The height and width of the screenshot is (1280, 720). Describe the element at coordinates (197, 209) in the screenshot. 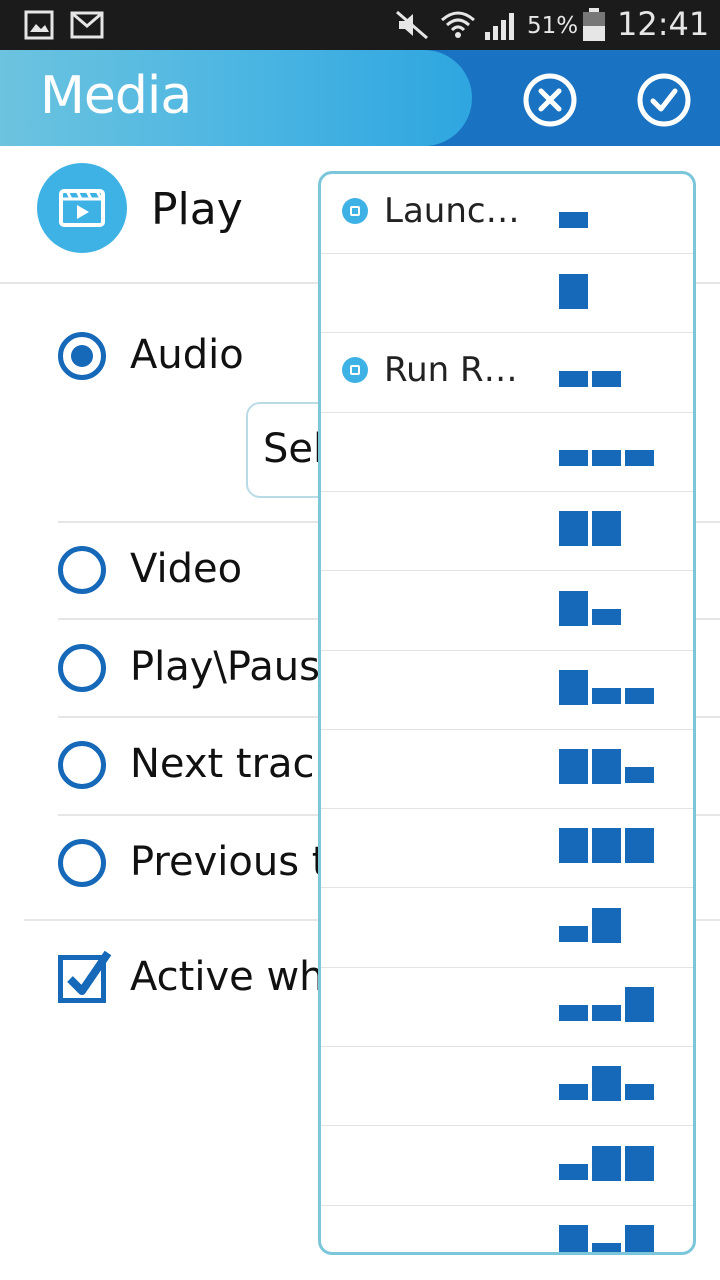

I see `action-label: Play` at that location.